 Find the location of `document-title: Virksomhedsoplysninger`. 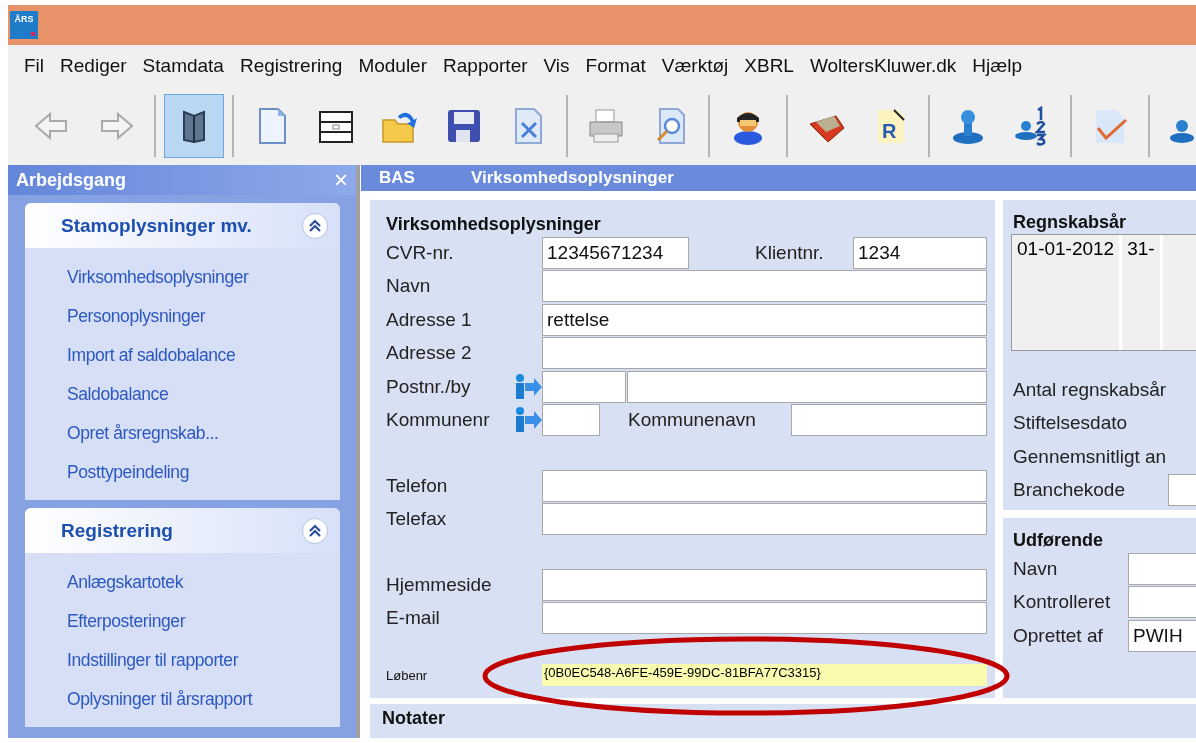

document-title: Virksomhedsoplysninger is located at coordinates (572, 178).